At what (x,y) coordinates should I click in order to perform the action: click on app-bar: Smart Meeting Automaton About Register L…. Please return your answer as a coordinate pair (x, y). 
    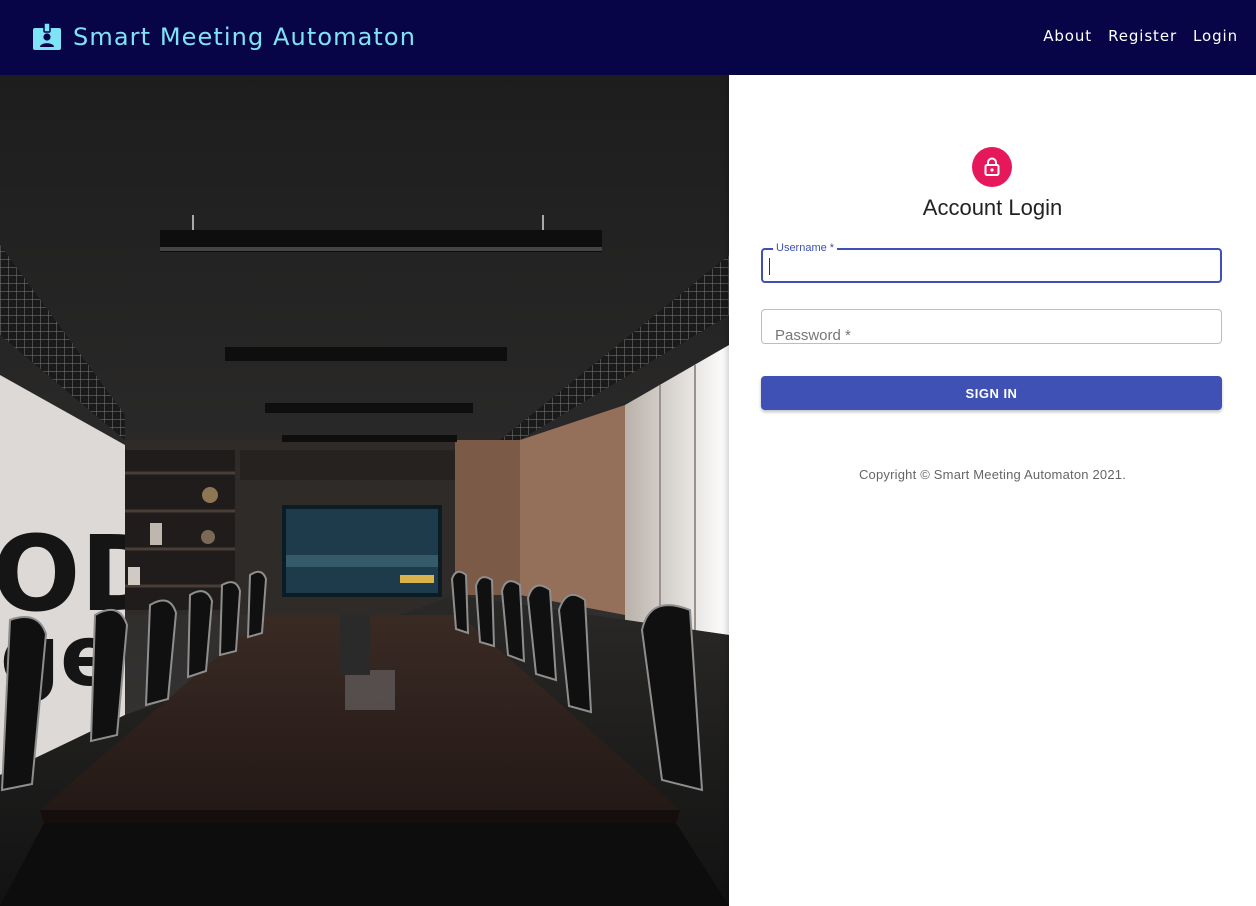
    Looking at the image, I should click on (628, 37).